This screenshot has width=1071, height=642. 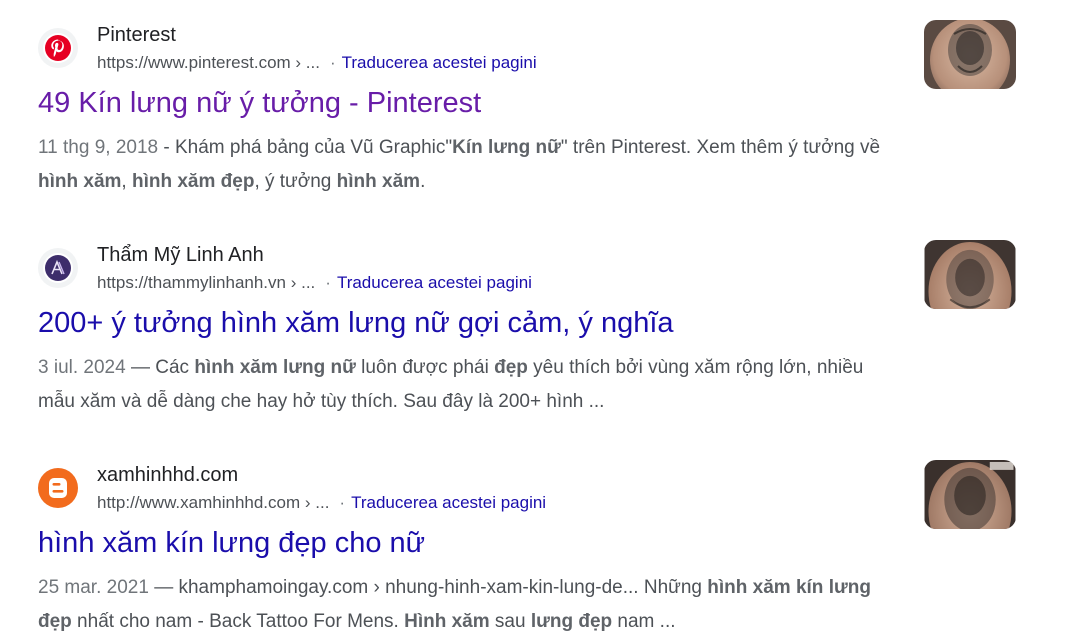 I want to click on linh-anh-logo-icon, so click(x=58, y=268).